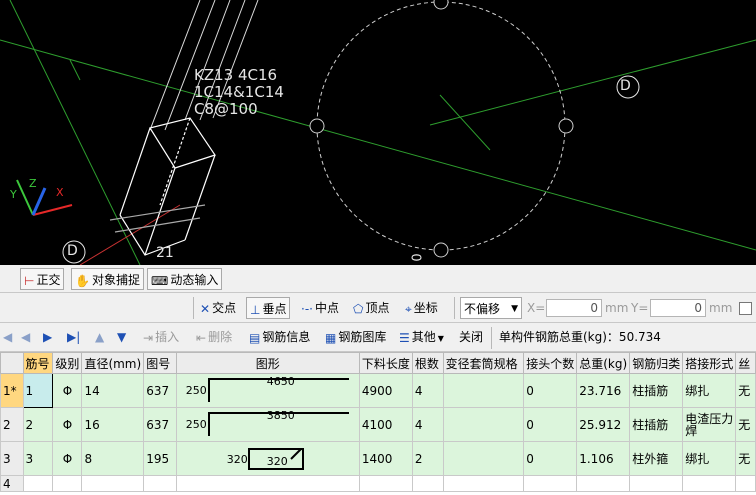 Image resolution: width=756 pixels, height=495 pixels. What do you see at coordinates (73, 337) in the screenshot?
I see `last-record-icon: ▶|` at bounding box center [73, 337].